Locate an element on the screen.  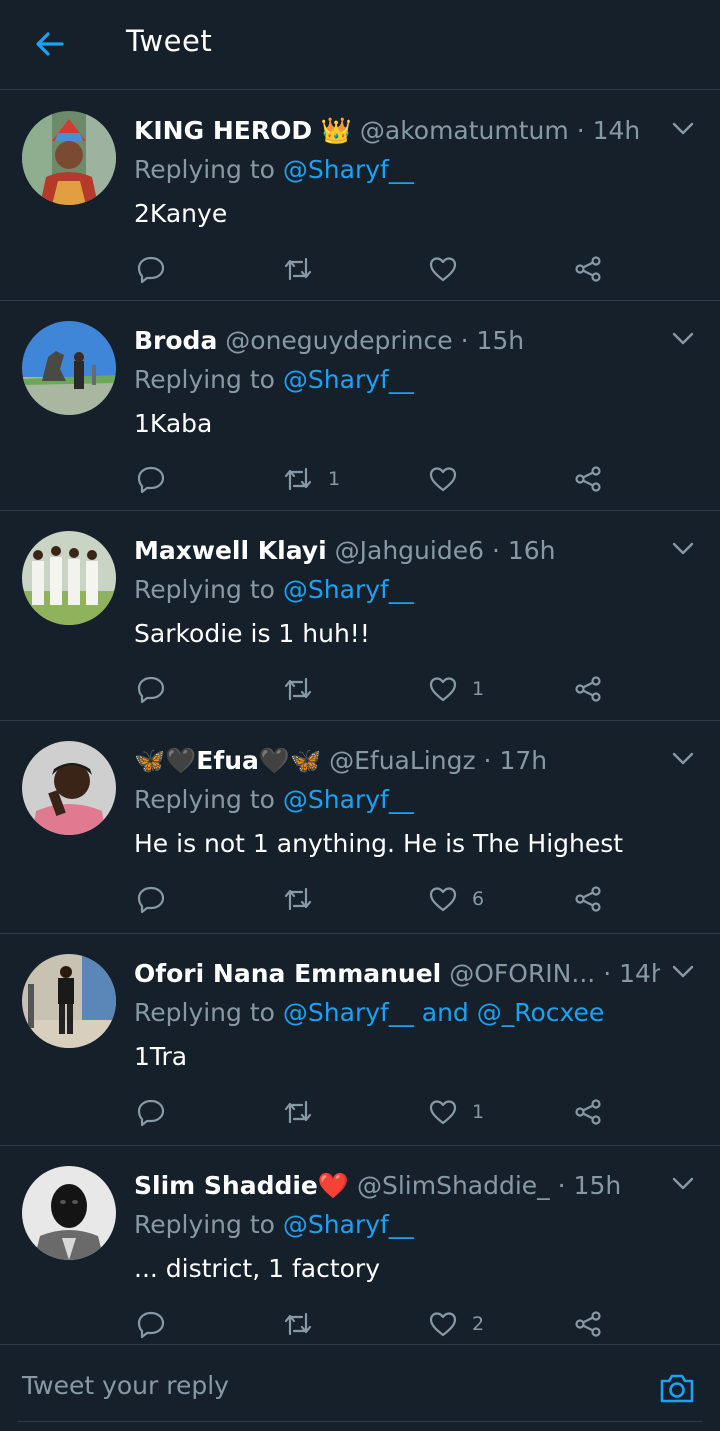
user-handle: @SlimShaddie_ is located at coordinates (453, 1185).